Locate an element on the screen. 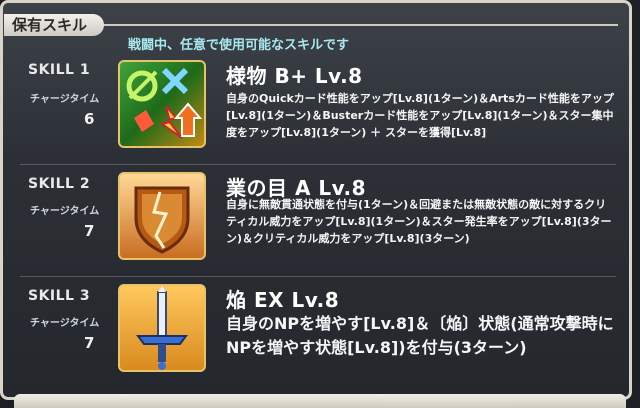 The image size is (640, 408). skill-2-ct-label: チャージタイム is located at coordinates (65, 211).